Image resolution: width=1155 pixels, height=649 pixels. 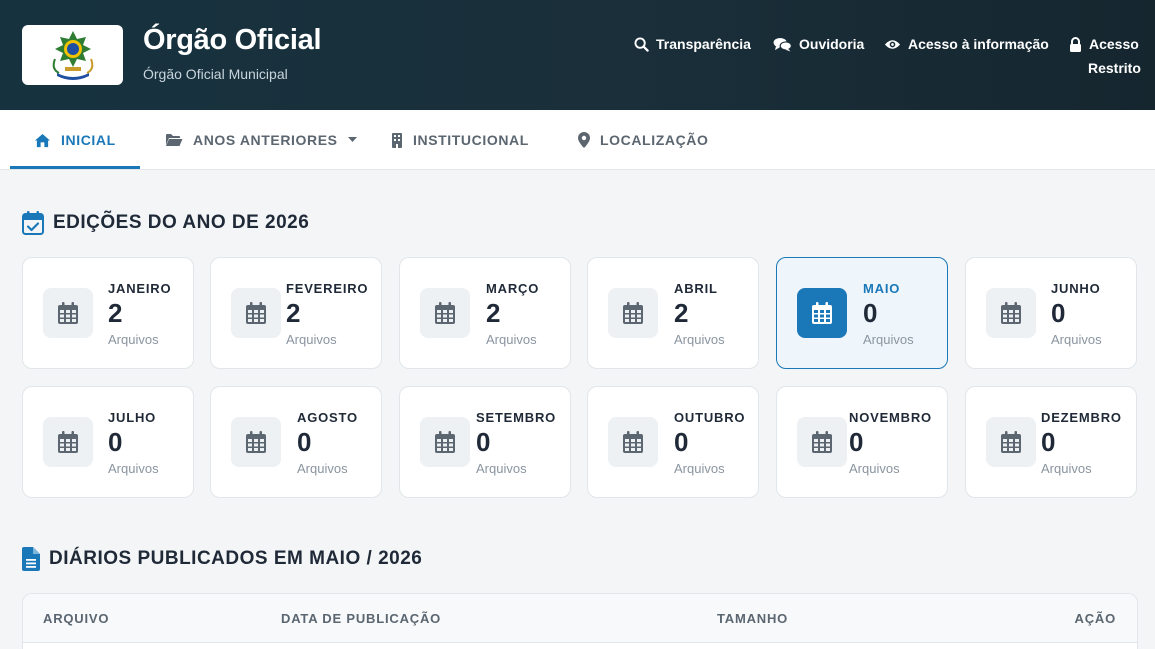 I want to click on calendar-check-icon, so click(x=33, y=223).